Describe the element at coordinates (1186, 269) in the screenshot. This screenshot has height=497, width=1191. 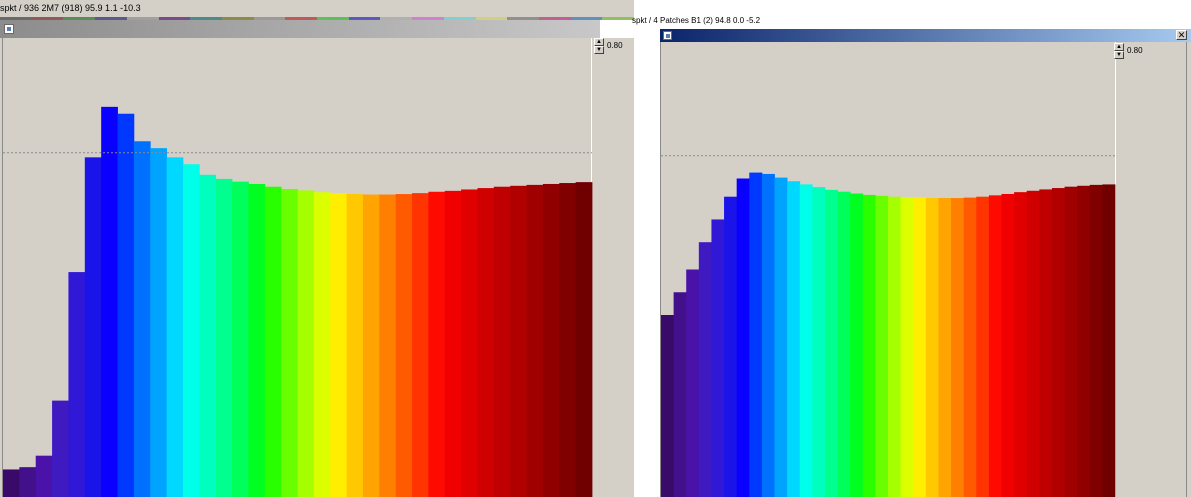
I see `right-window-edge` at that location.